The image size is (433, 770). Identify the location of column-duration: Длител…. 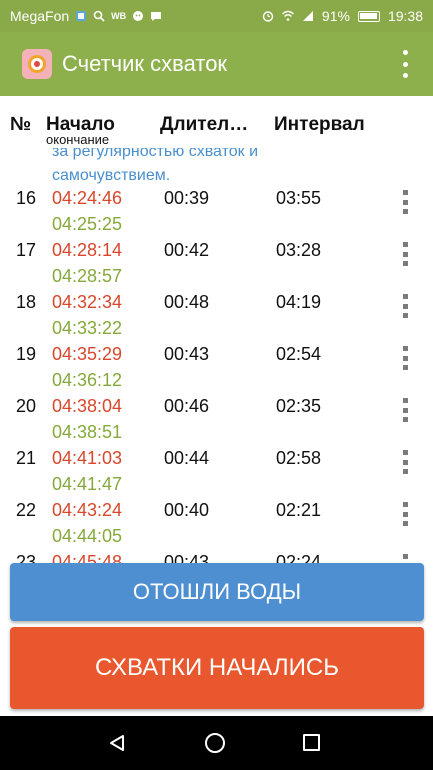
(204, 124).